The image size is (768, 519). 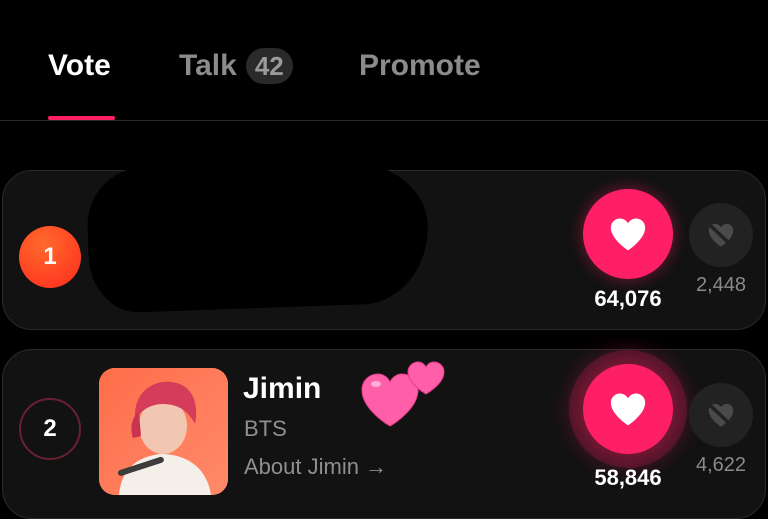 What do you see at coordinates (420, 66) in the screenshot?
I see `tab-promote: Promote` at bounding box center [420, 66].